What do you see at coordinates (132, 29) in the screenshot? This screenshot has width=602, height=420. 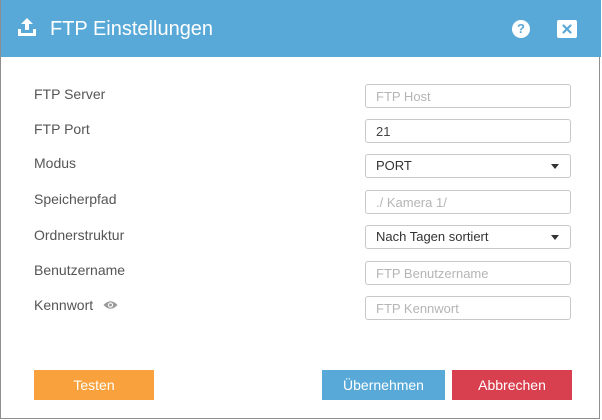 I see `dialog-title: FTP Einstellungen` at bounding box center [132, 29].